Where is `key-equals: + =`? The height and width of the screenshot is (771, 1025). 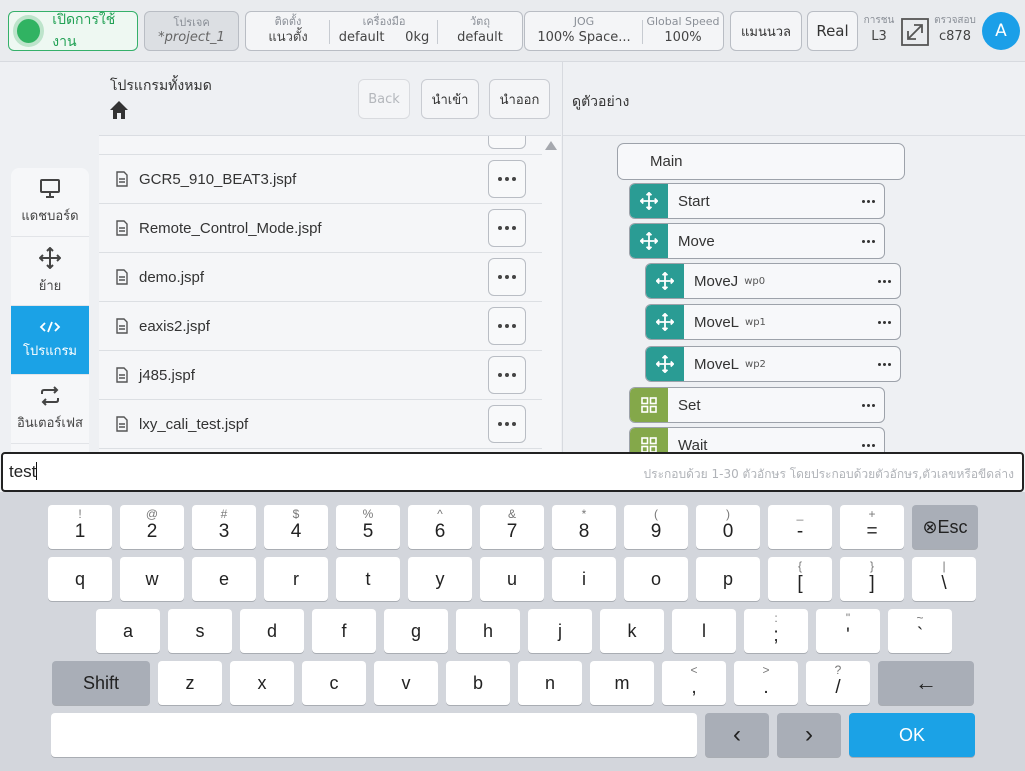
key-equals: + = is located at coordinates (872, 527).